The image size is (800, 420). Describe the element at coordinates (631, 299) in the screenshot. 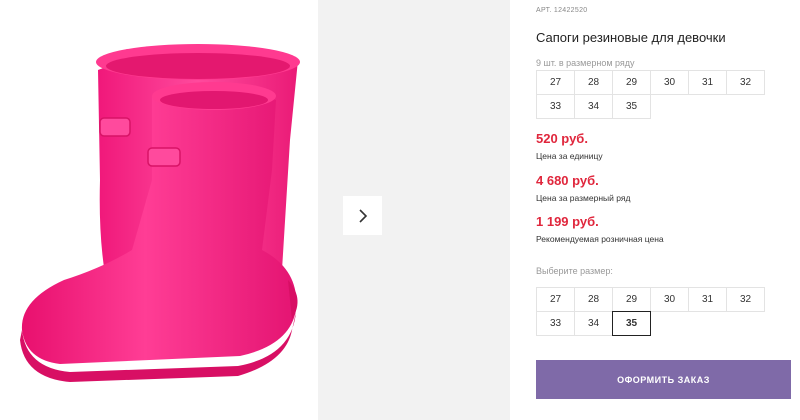

I see `size-option: 29` at that location.